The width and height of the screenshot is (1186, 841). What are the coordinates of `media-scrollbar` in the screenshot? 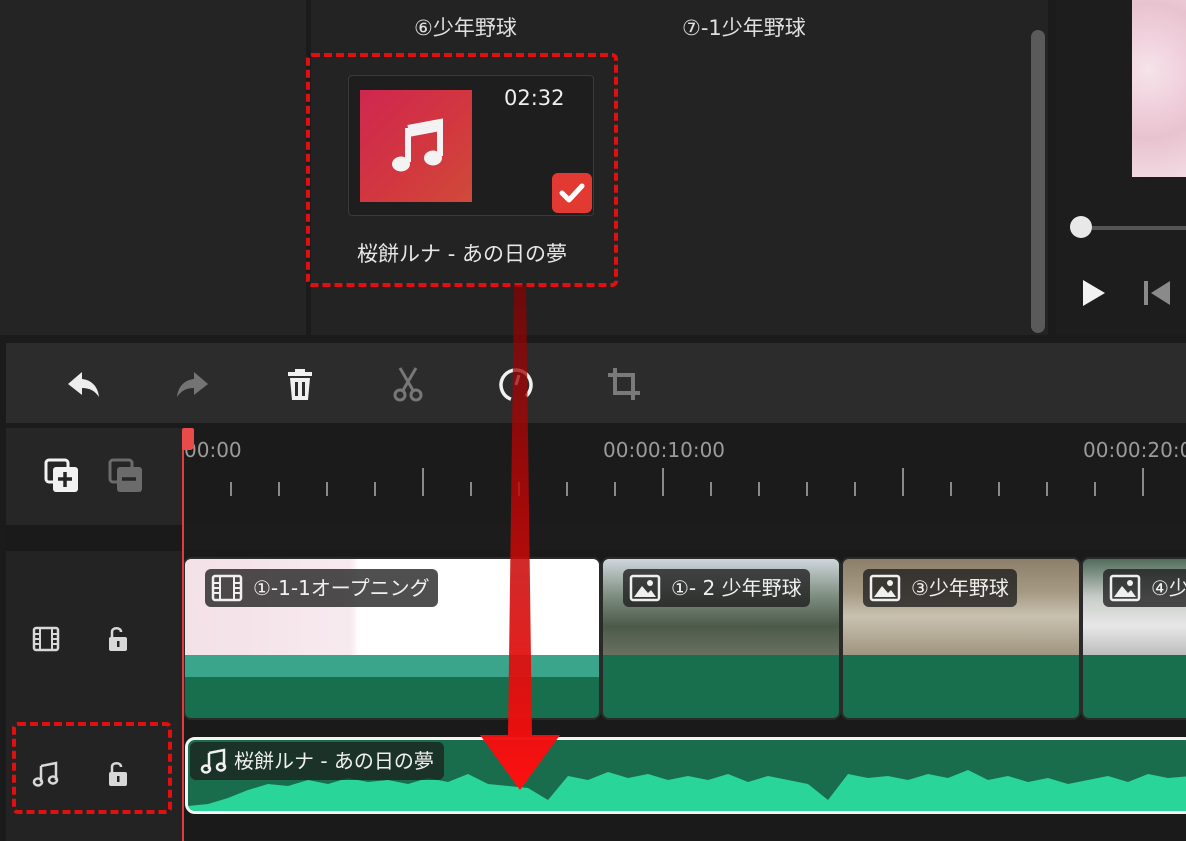 It's located at (1038, 181).